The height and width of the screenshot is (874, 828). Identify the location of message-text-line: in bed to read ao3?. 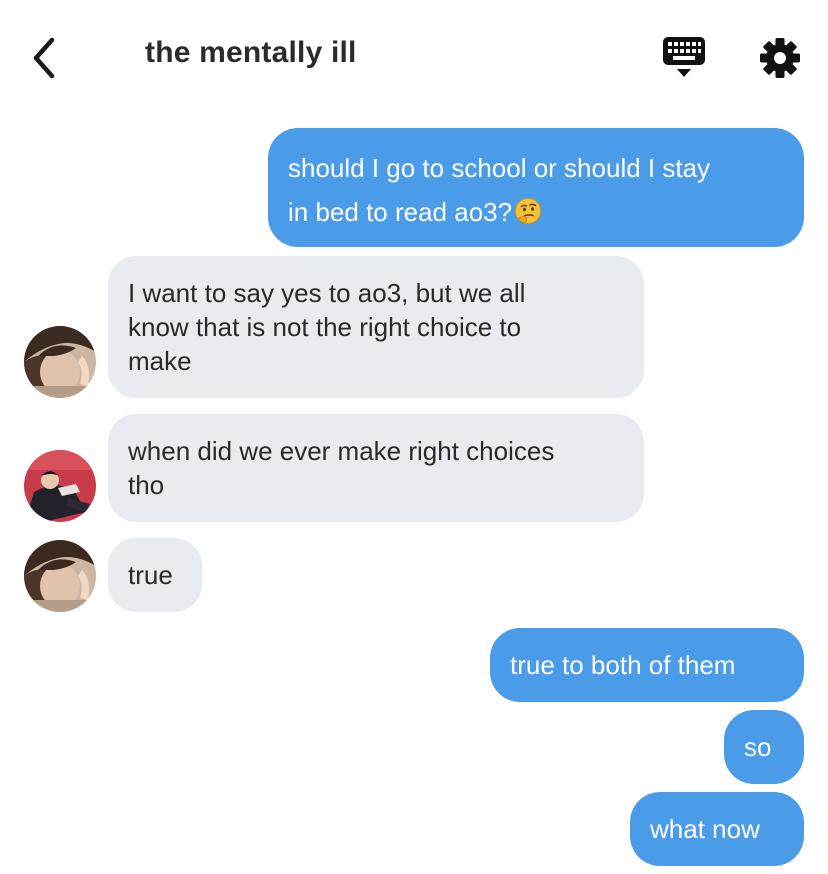
(536, 212).